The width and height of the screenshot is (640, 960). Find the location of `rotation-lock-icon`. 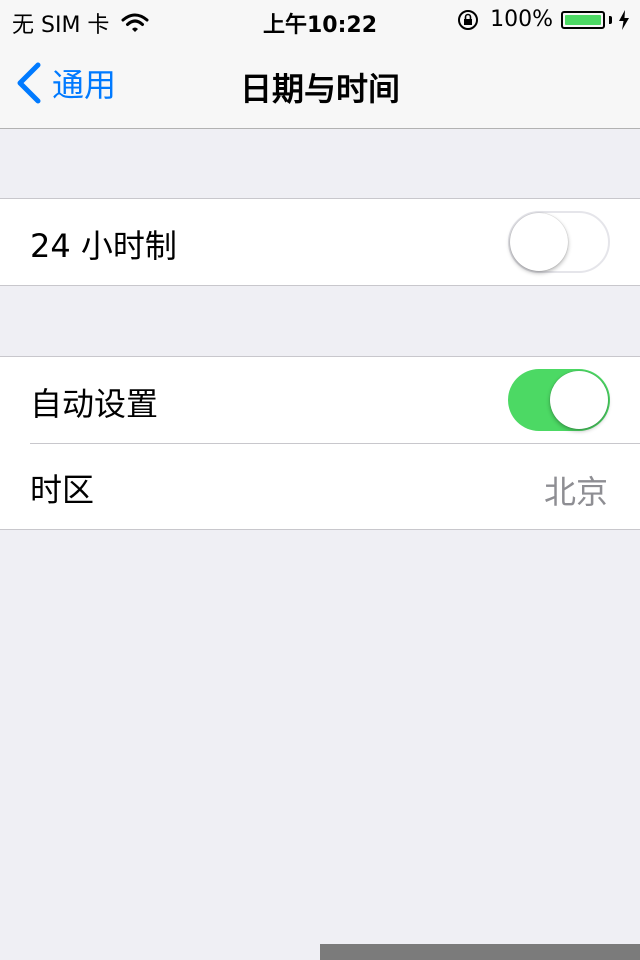

rotation-lock-icon is located at coordinates (468, 19).